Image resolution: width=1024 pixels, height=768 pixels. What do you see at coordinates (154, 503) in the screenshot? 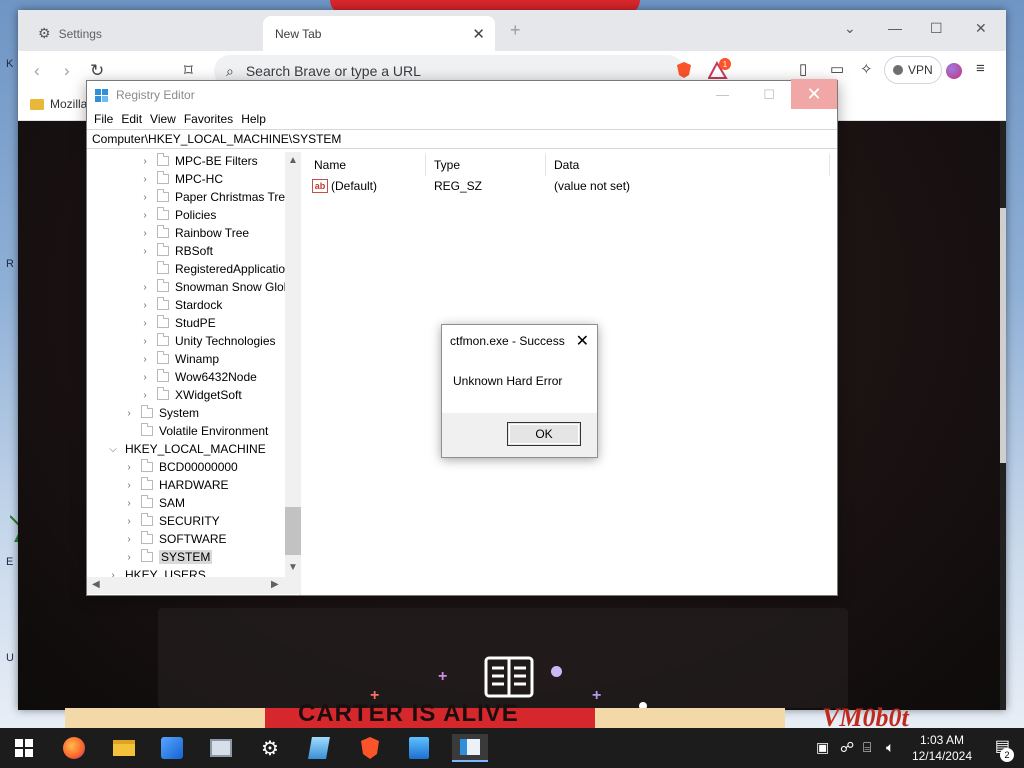
I see `tree-node: › SAM` at bounding box center [154, 503].